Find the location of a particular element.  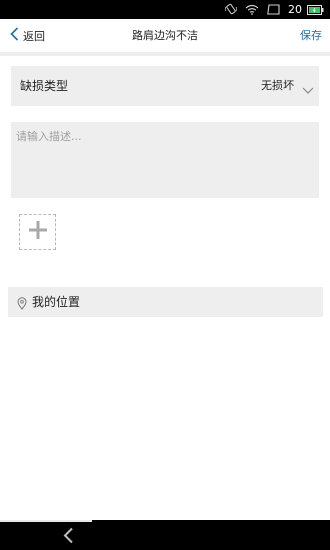

nav-bar-highlight is located at coordinates (46, 521).